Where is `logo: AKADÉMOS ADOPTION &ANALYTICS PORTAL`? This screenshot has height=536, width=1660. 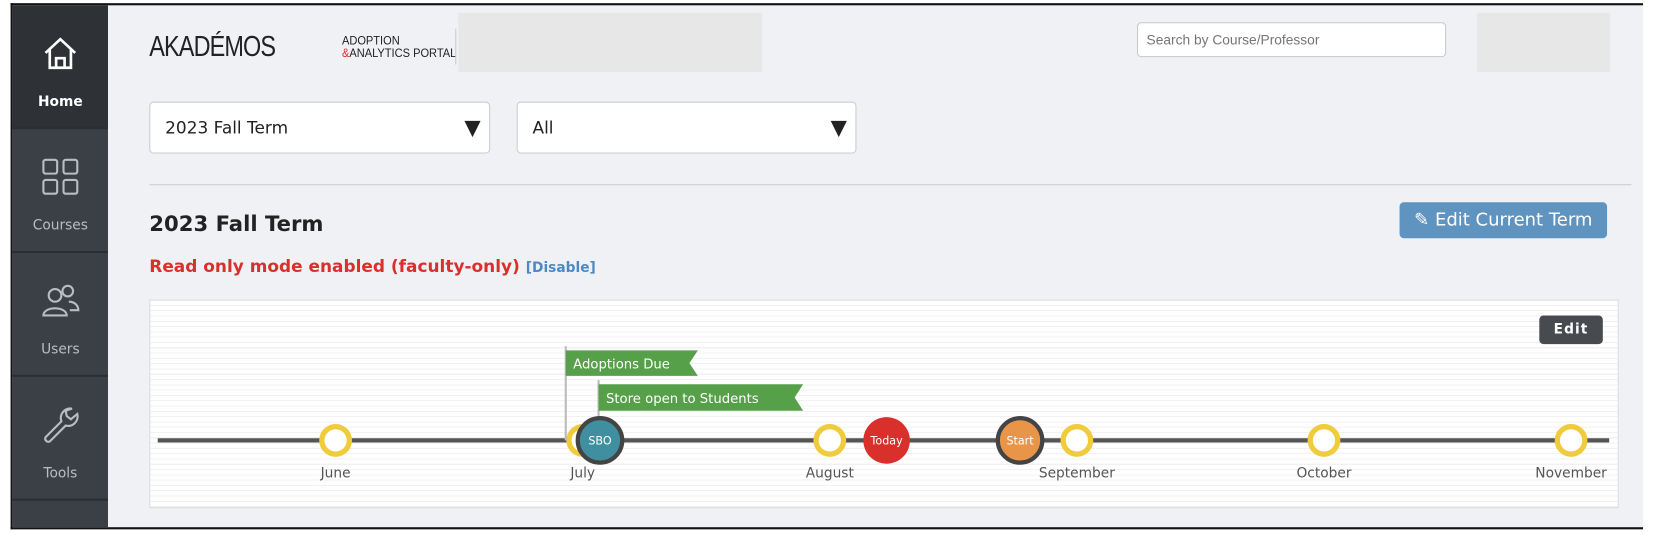
logo: AKADÉMOS ADOPTION &ANALYTICS PORTAL is located at coordinates (302, 47).